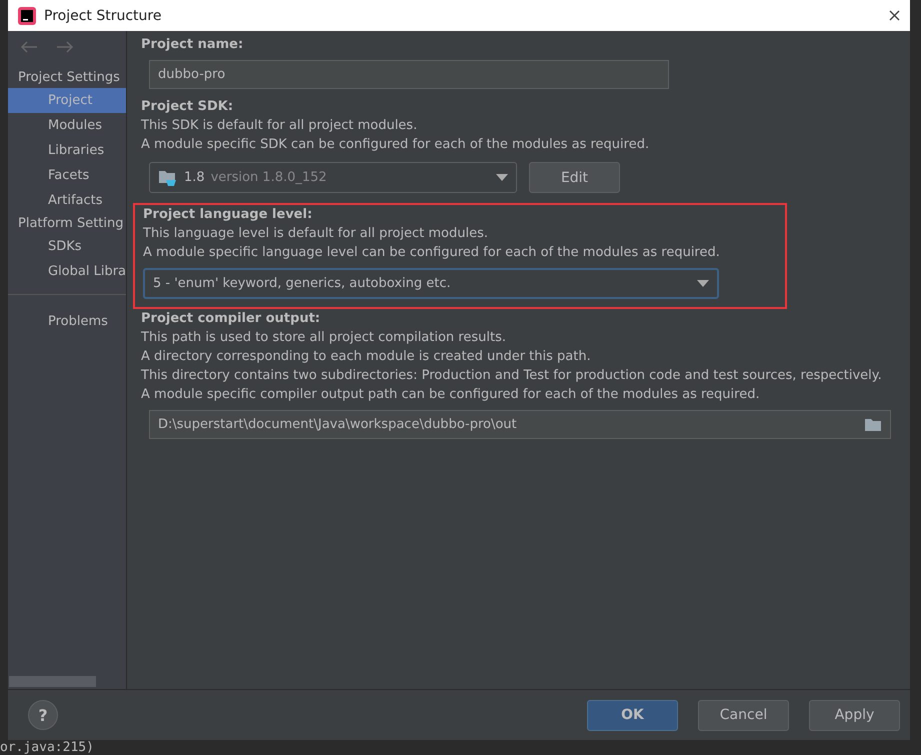  What do you see at coordinates (65, 47) in the screenshot?
I see `forward-arrow-icon` at bounding box center [65, 47].